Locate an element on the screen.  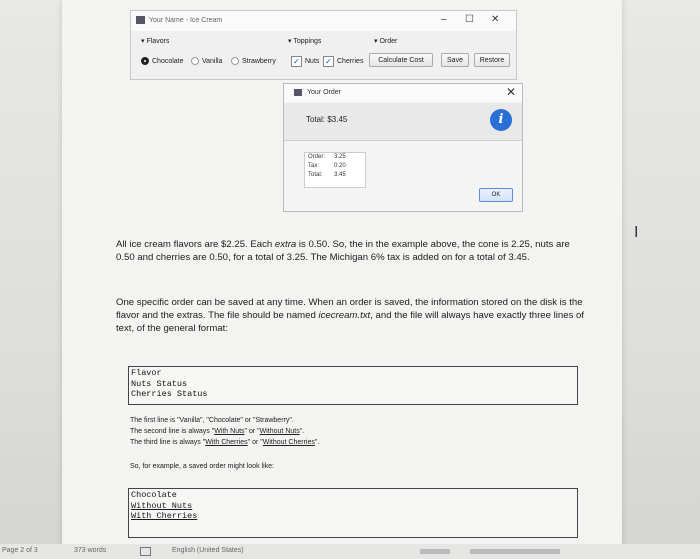
format-line: Flavor is located at coordinates (146, 373).